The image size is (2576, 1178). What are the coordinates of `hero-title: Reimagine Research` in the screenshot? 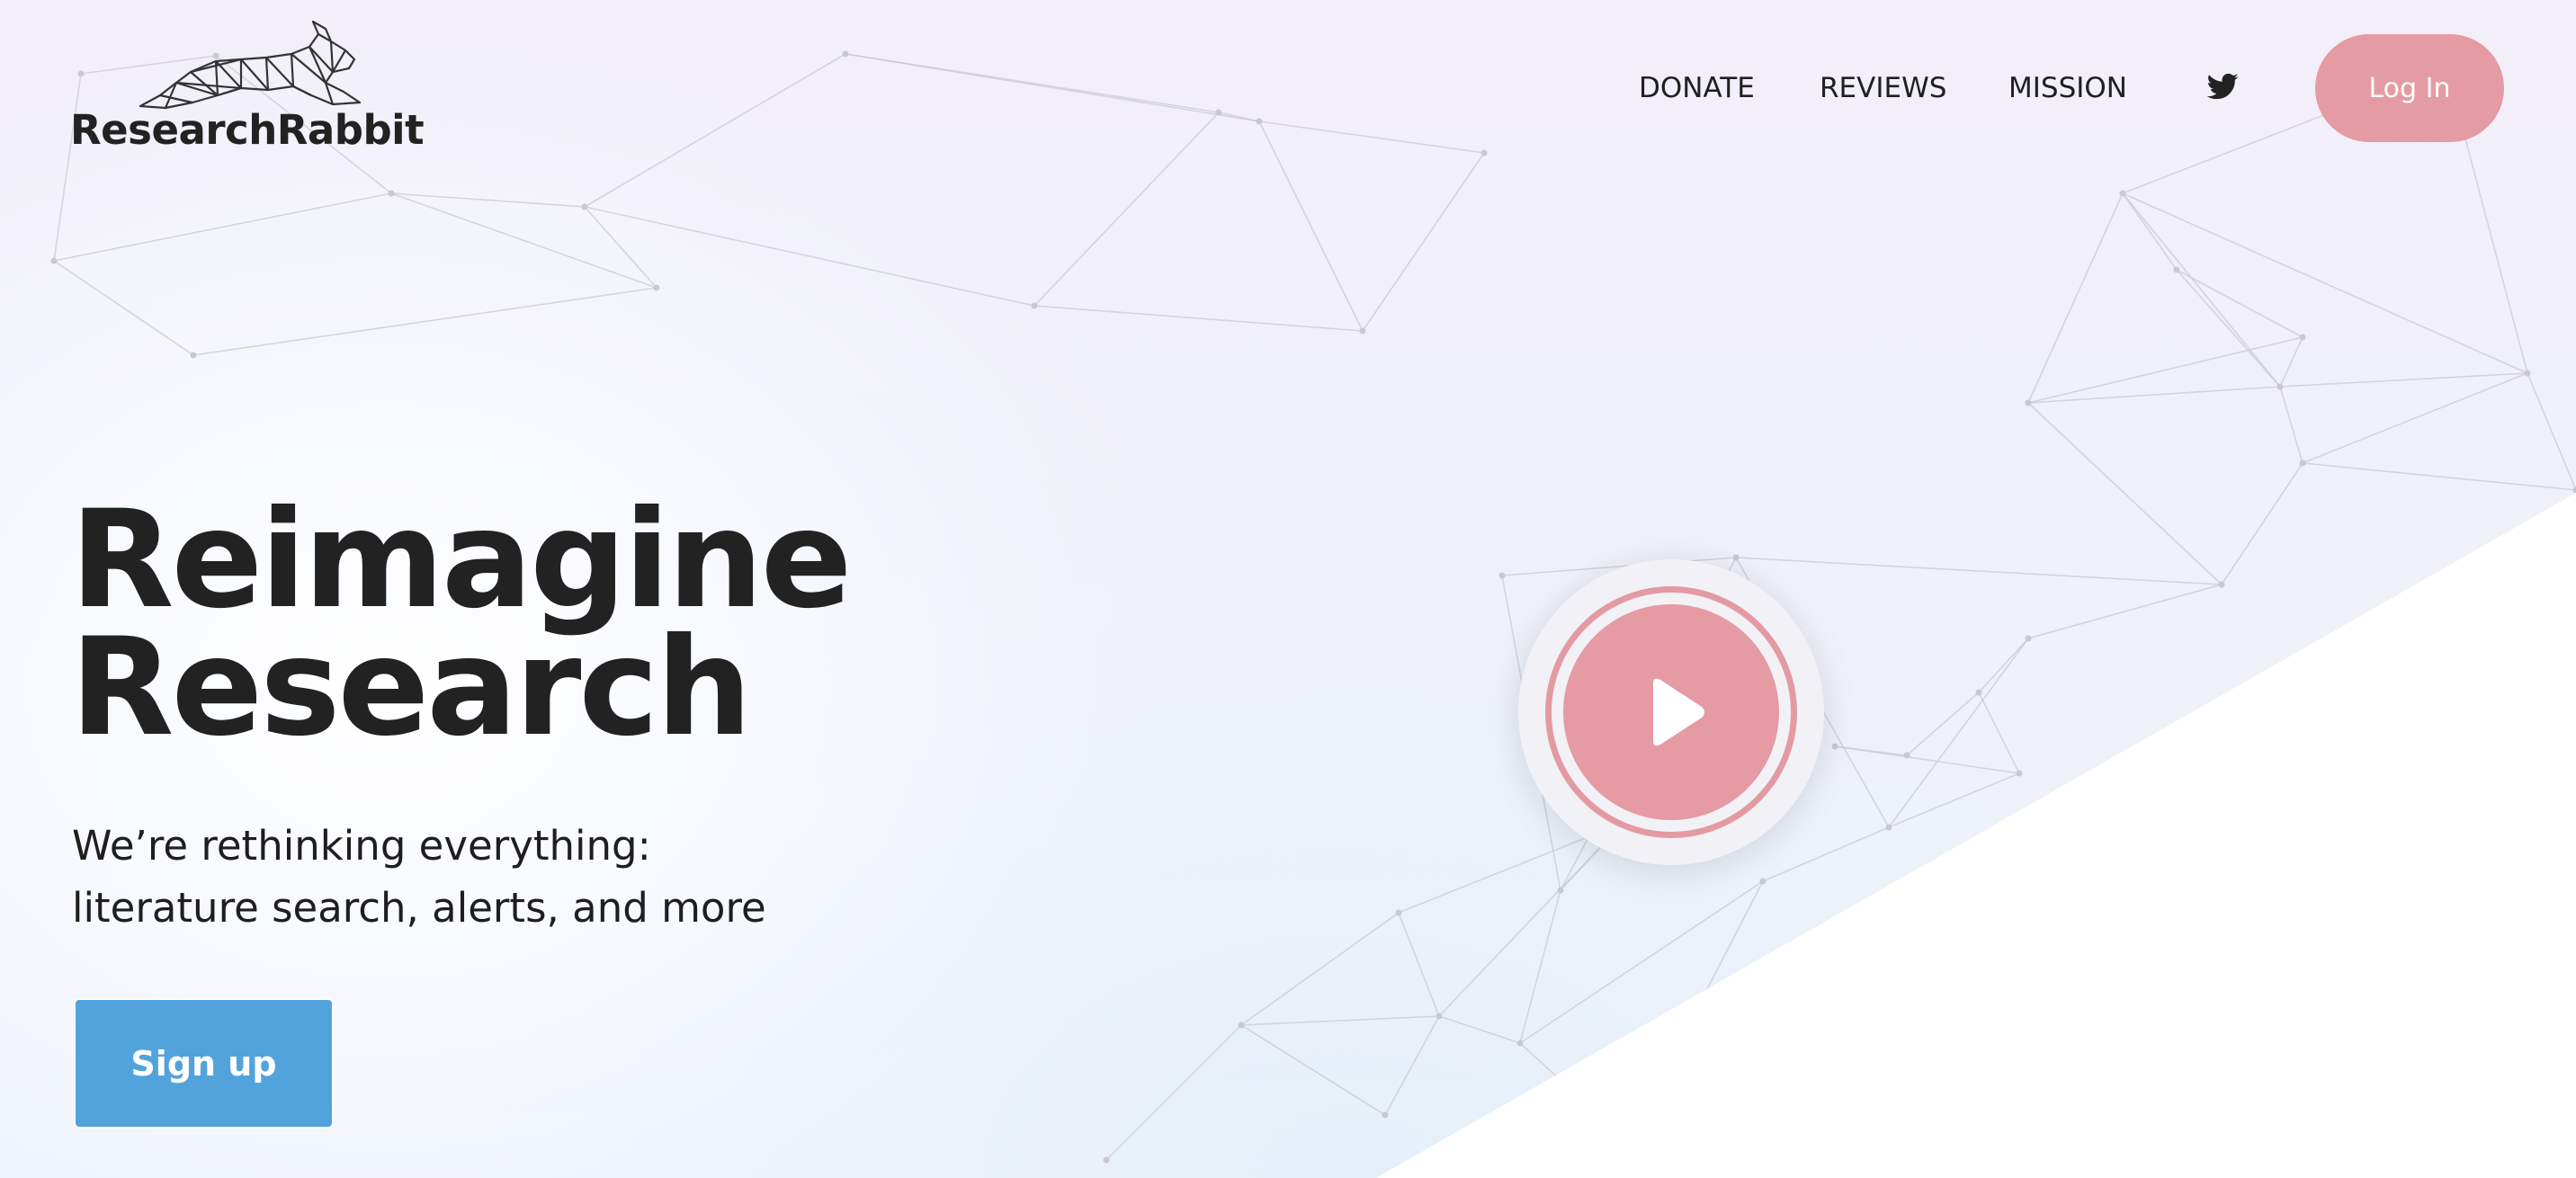 It's located at (461, 624).